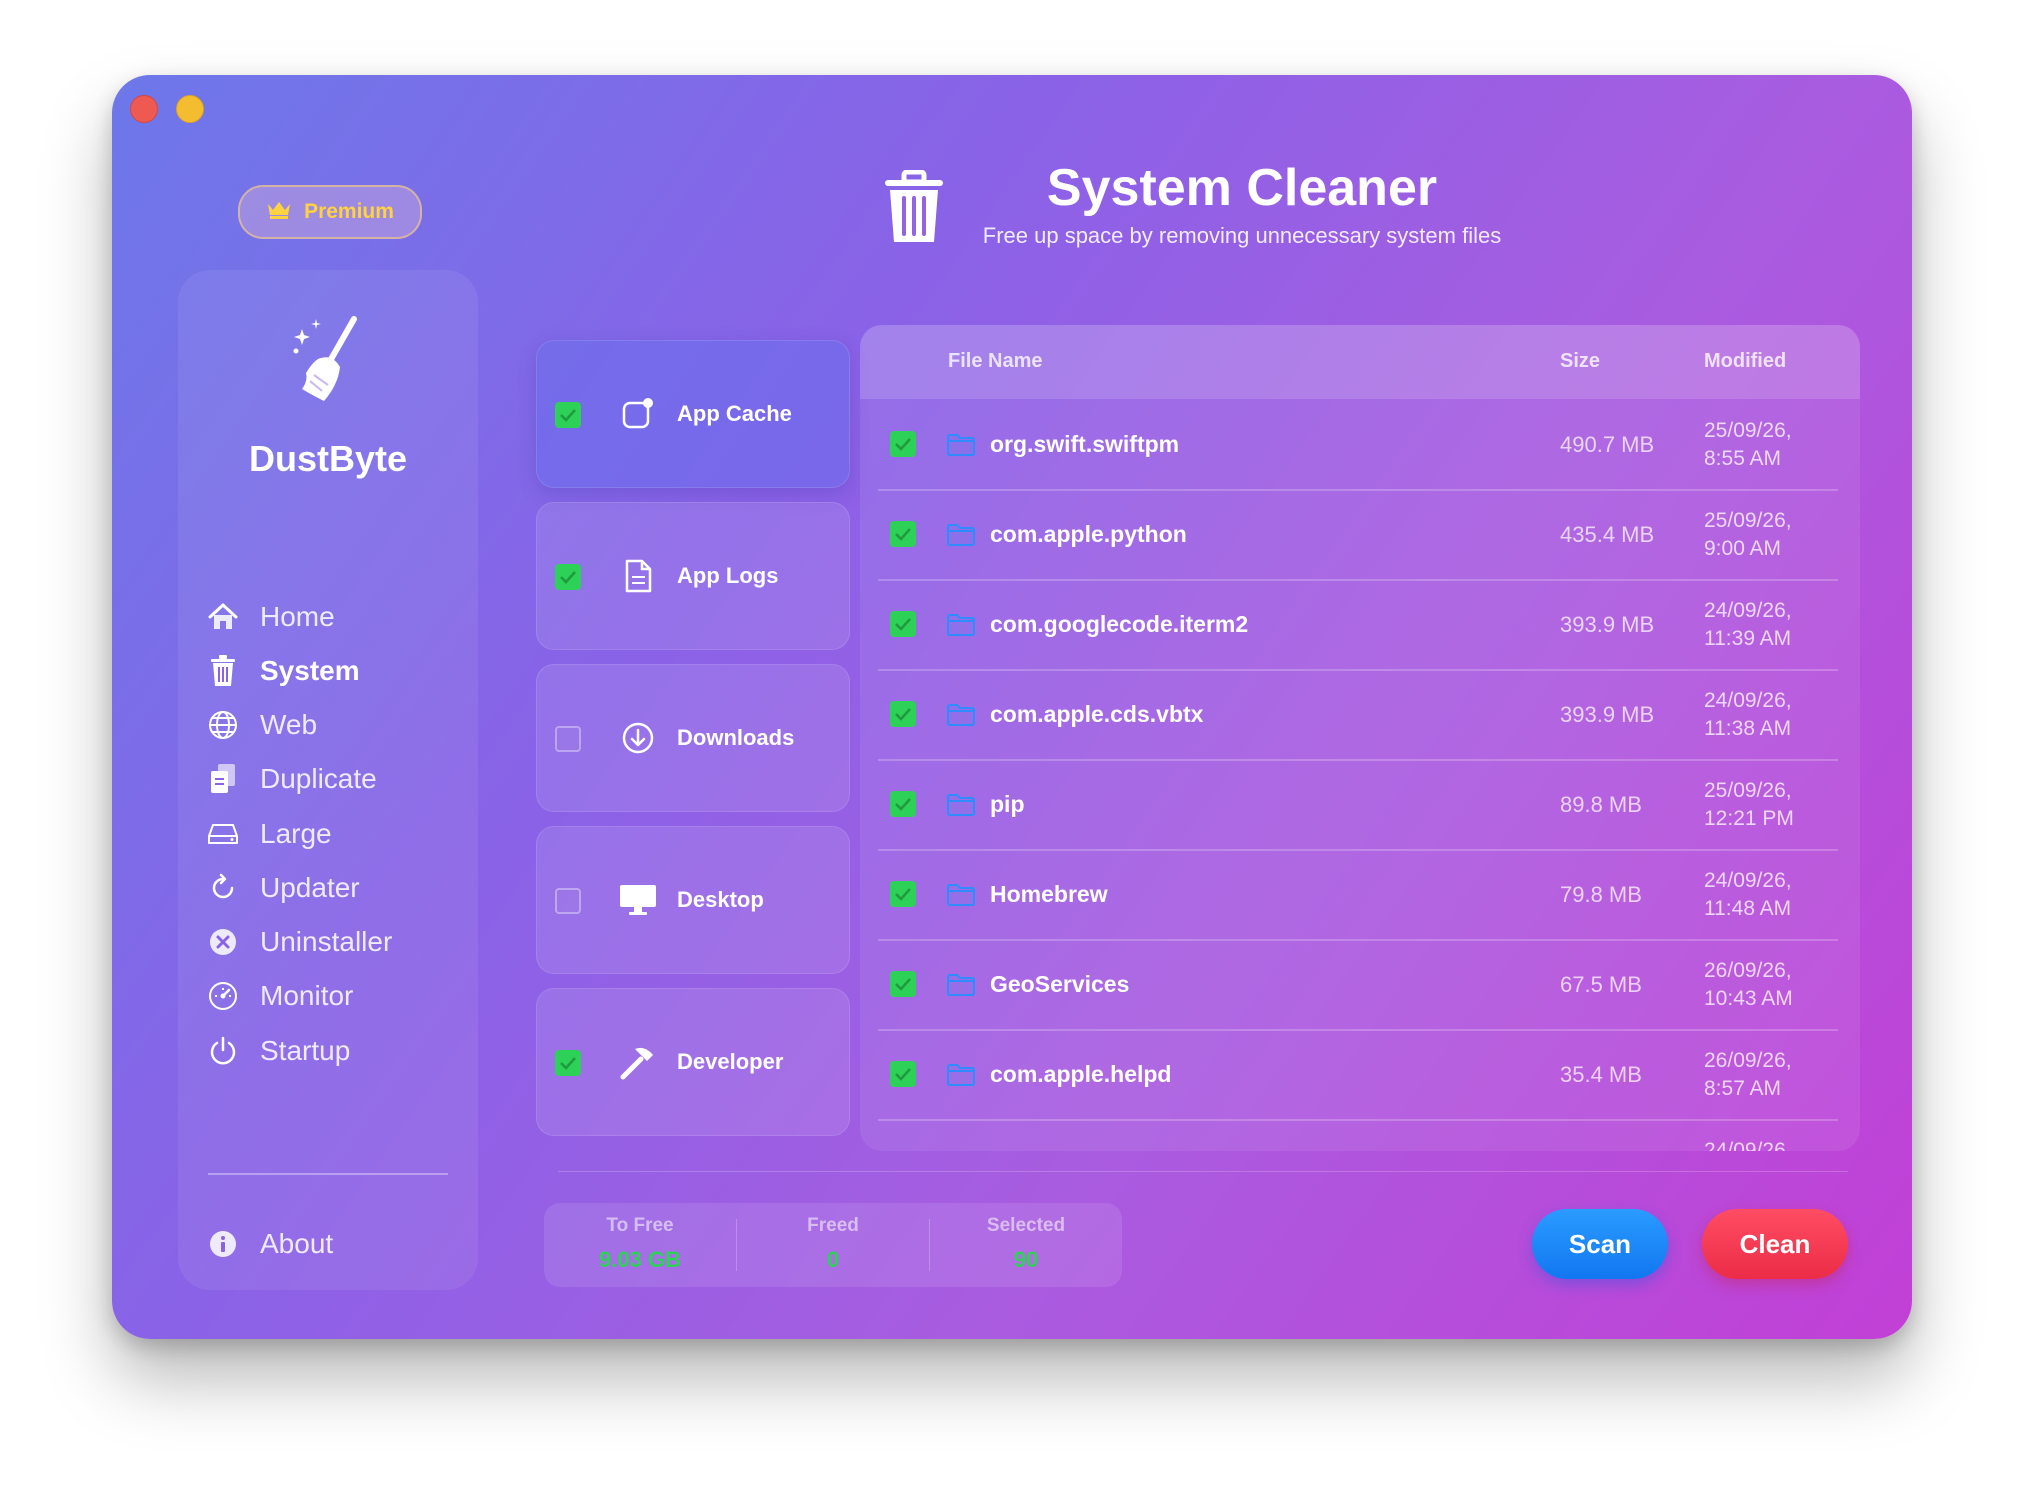 The width and height of the screenshot is (2024, 1488). I want to click on premium-badge: Premium, so click(330, 212).